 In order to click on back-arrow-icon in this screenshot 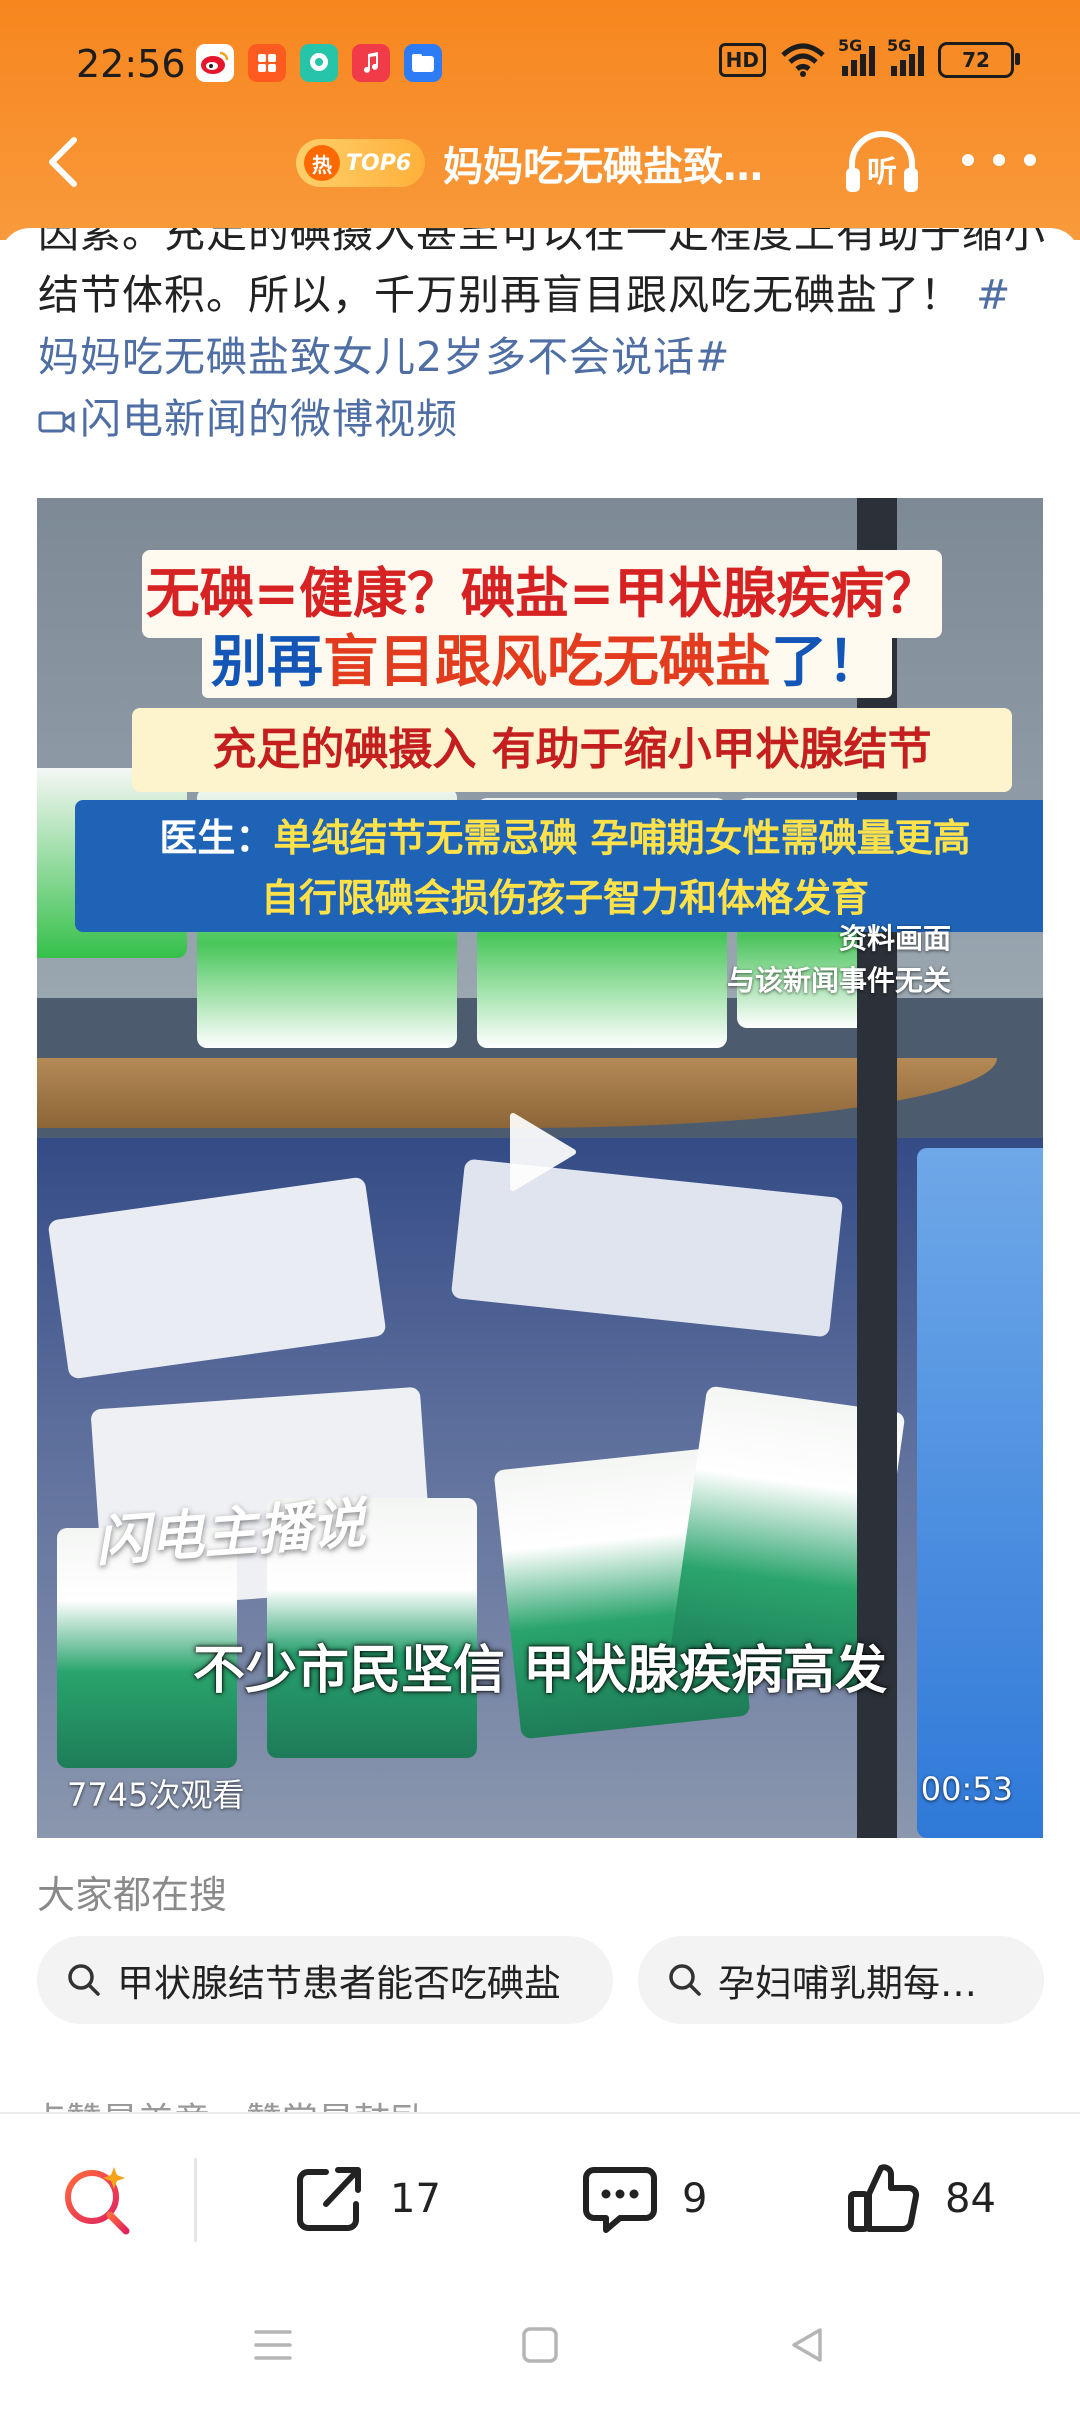, I will do `click(68, 162)`.